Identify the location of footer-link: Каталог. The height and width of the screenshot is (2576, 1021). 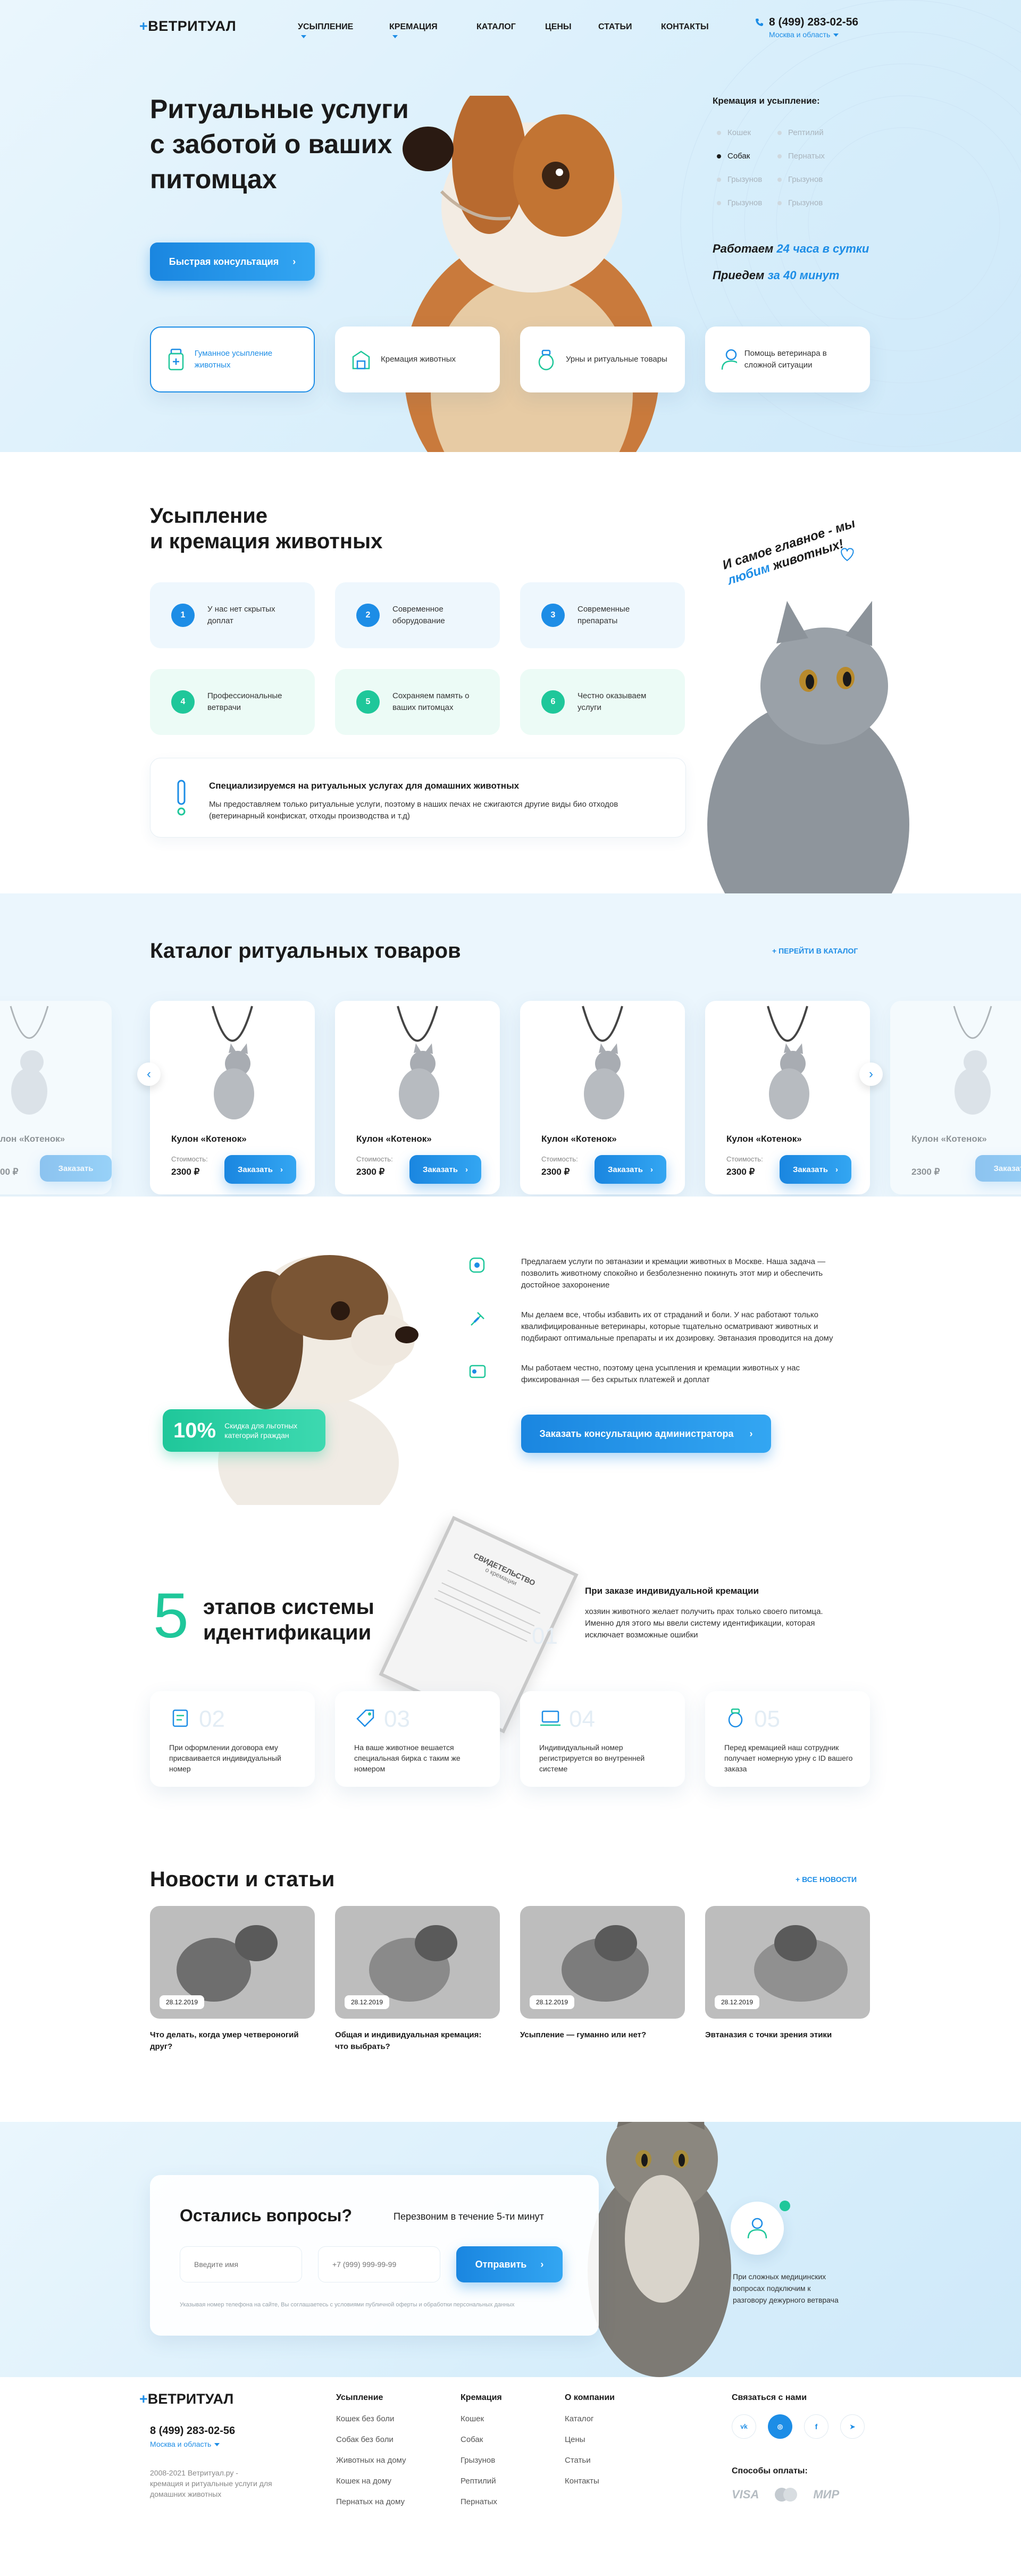
(590, 2418).